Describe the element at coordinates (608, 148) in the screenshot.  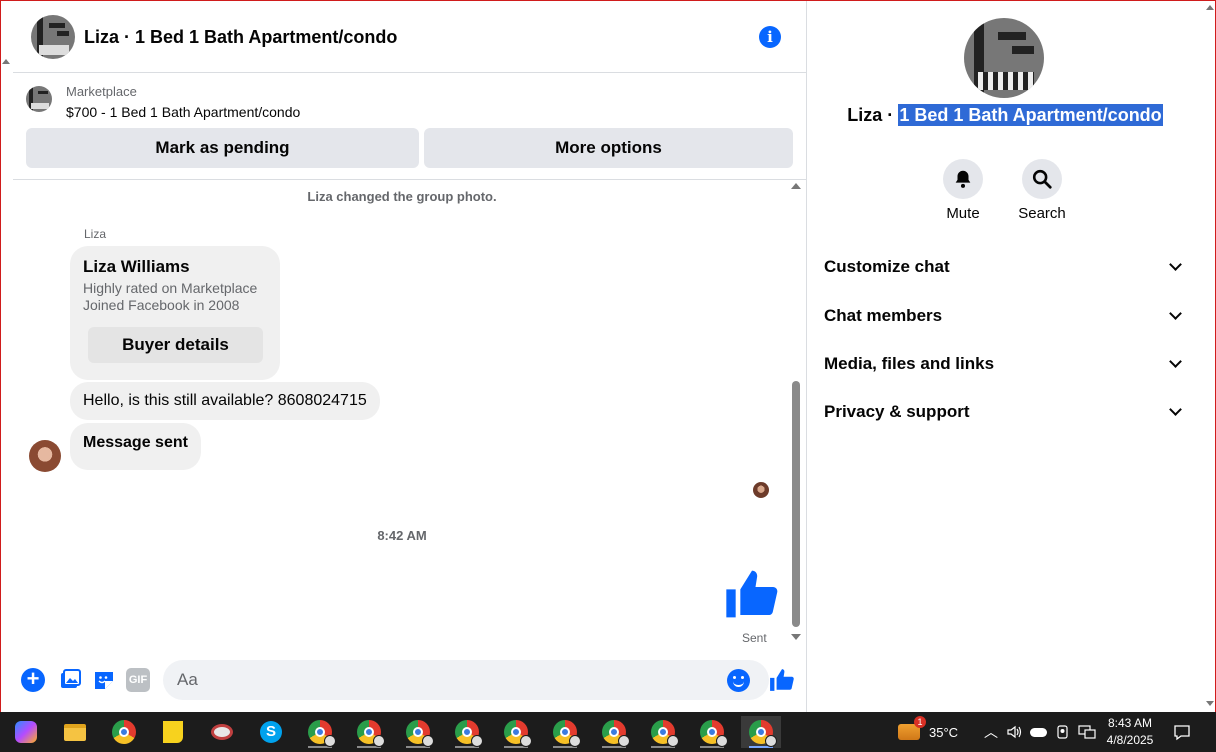
I see `more-options-button: More options` at that location.